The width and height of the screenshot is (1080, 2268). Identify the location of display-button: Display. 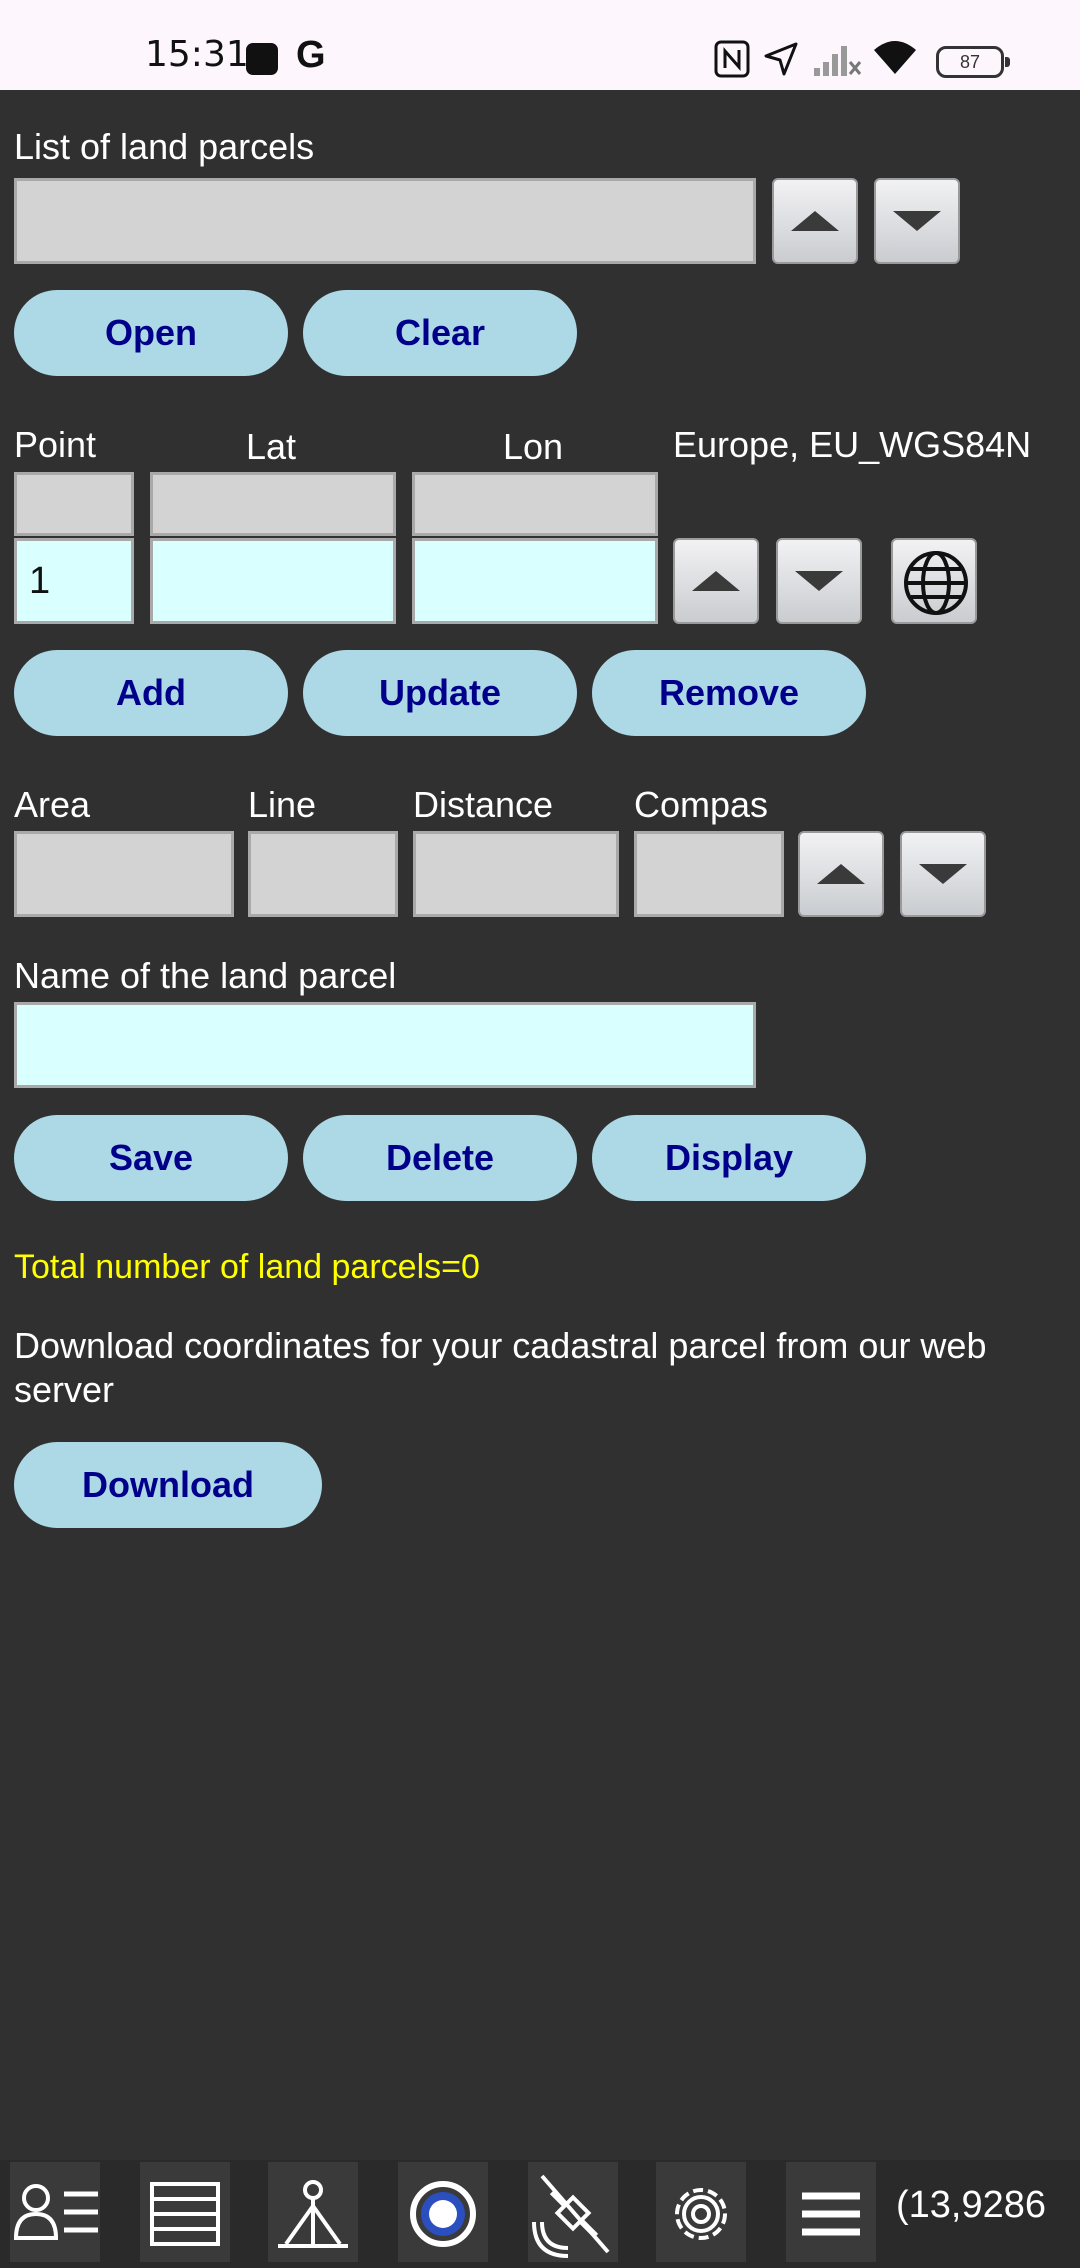
(729, 1158).